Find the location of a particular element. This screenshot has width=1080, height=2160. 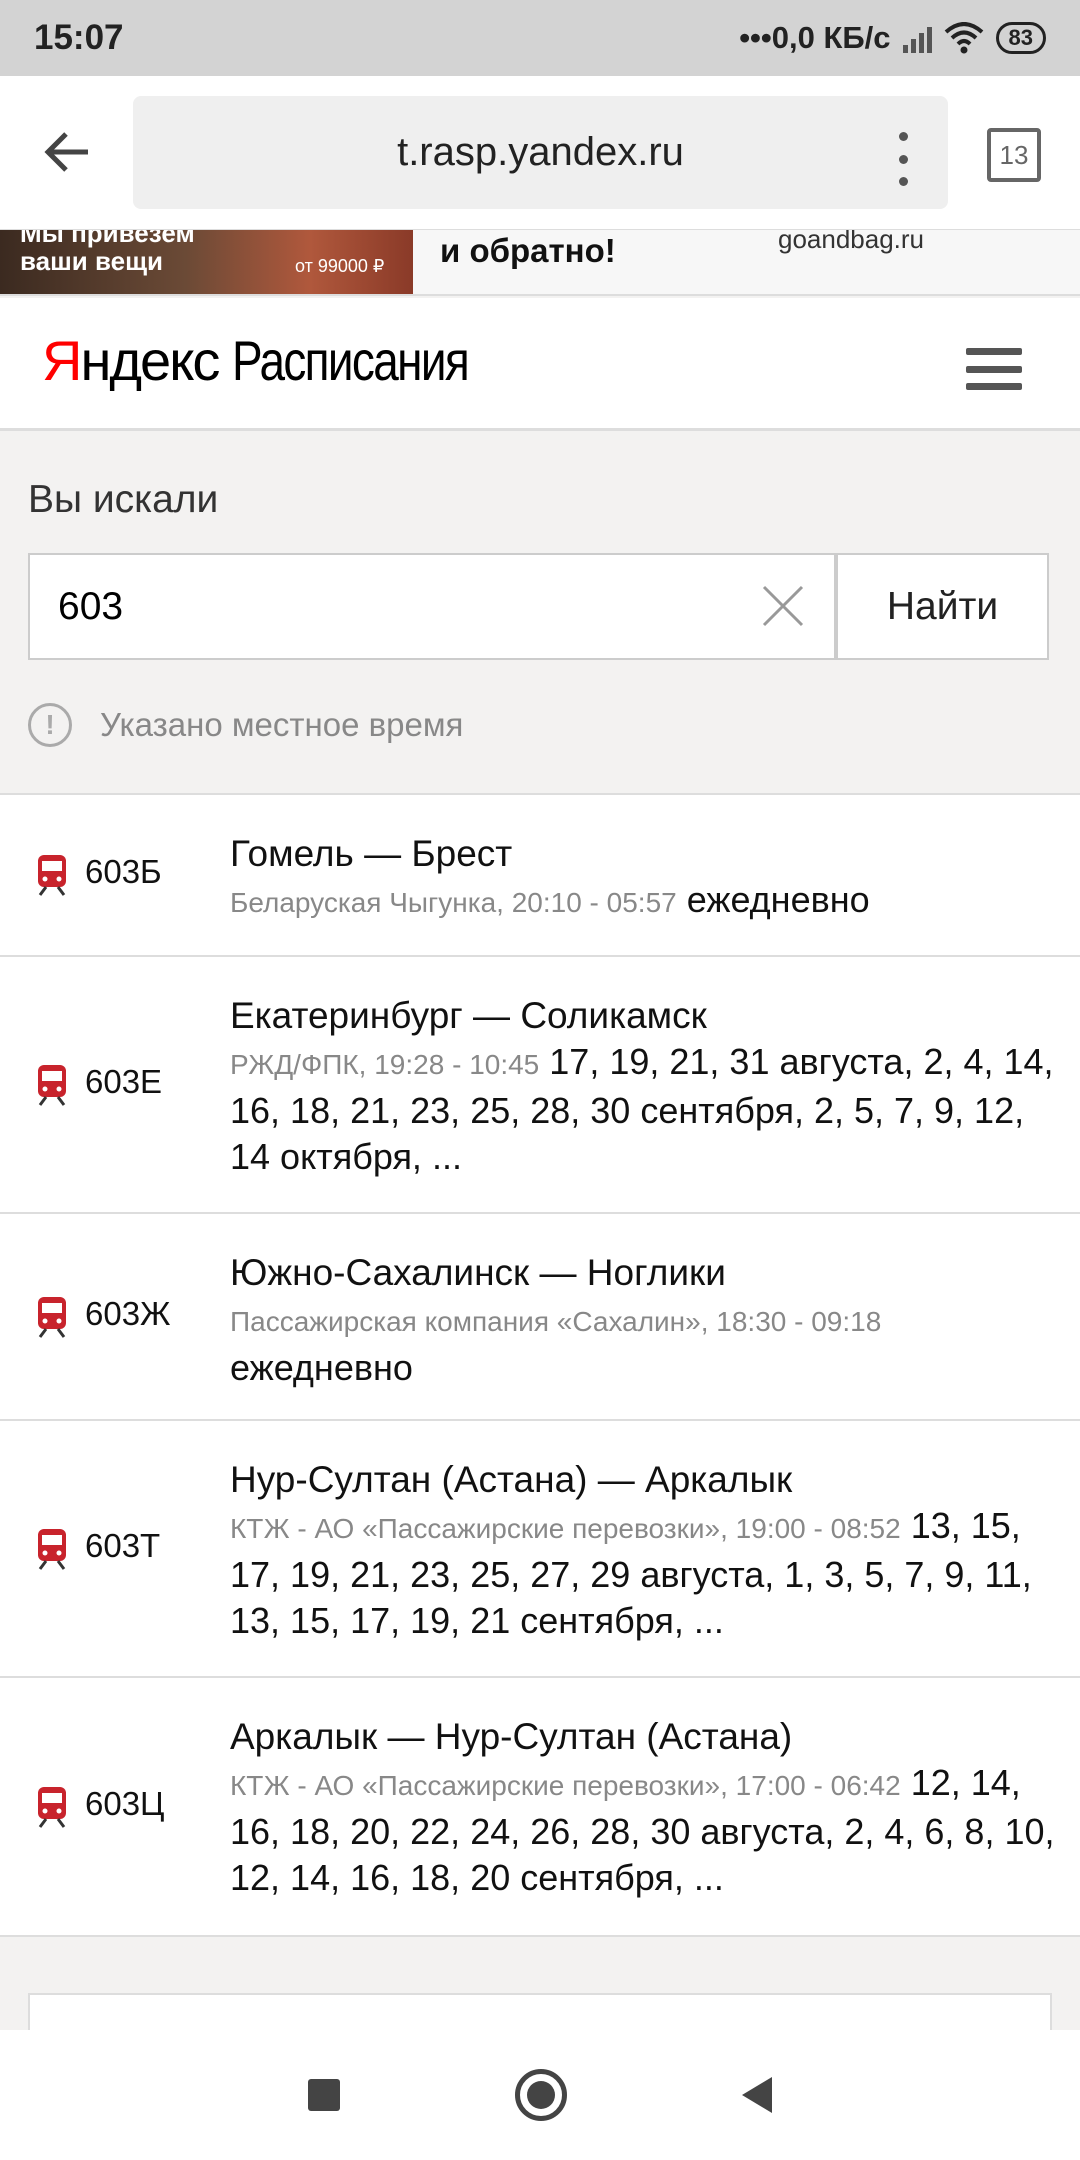

train-number: 603Е is located at coordinates (124, 1081).